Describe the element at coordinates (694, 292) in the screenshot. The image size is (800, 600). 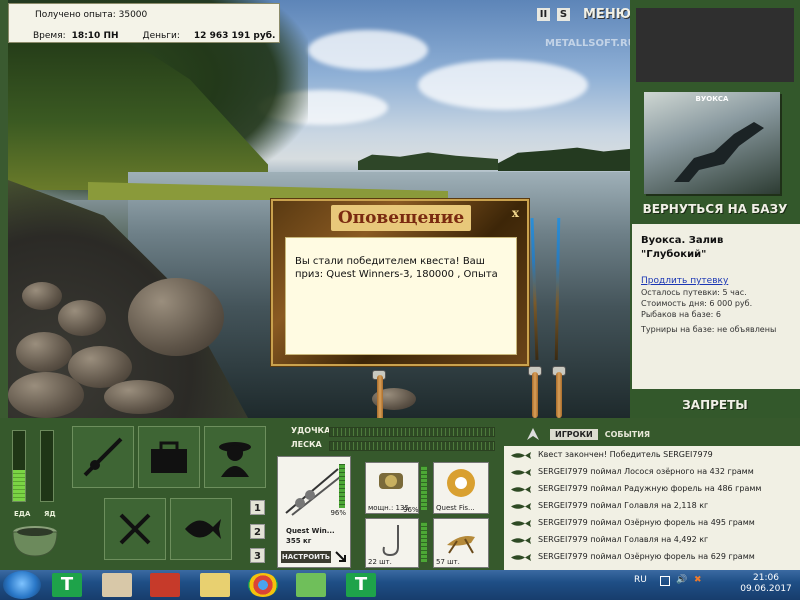
I see `remaining-time: Осталось путевки: 5 час.` at that location.